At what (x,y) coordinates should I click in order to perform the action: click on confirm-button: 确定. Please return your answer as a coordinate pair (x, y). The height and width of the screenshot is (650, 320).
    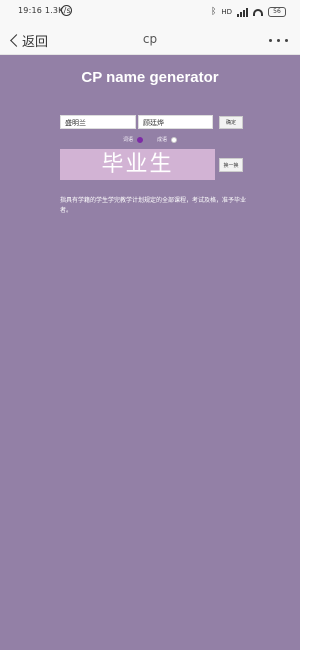
    Looking at the image, I should click on (231, 122).